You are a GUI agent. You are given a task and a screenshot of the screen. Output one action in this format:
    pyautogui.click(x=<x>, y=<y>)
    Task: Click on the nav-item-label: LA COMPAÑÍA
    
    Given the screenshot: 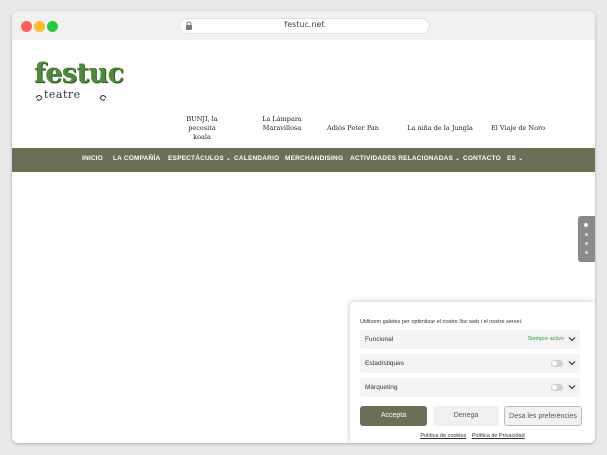 What is the action you would take?
    pyautogui.click(x=137, y=158)
    